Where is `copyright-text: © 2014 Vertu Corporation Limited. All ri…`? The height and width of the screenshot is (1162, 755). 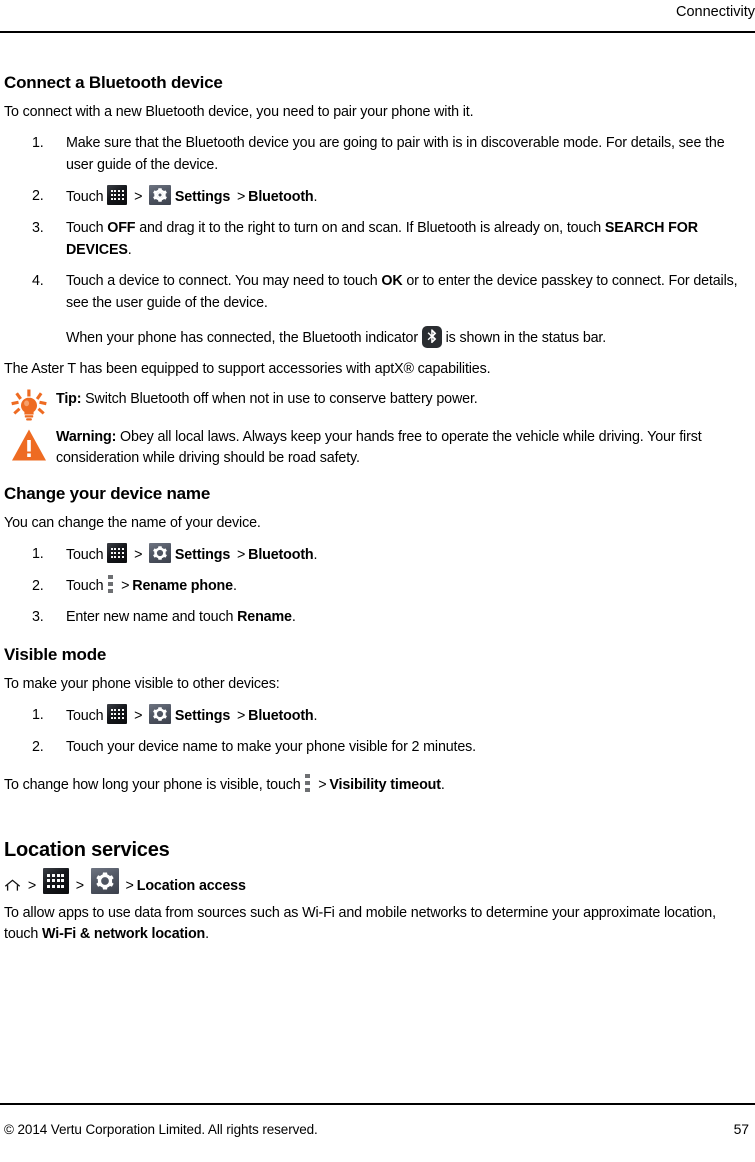
copyright-text: © 2014 Vertu Corporation Limited. All ri… is located at coordinates (161, 1129).